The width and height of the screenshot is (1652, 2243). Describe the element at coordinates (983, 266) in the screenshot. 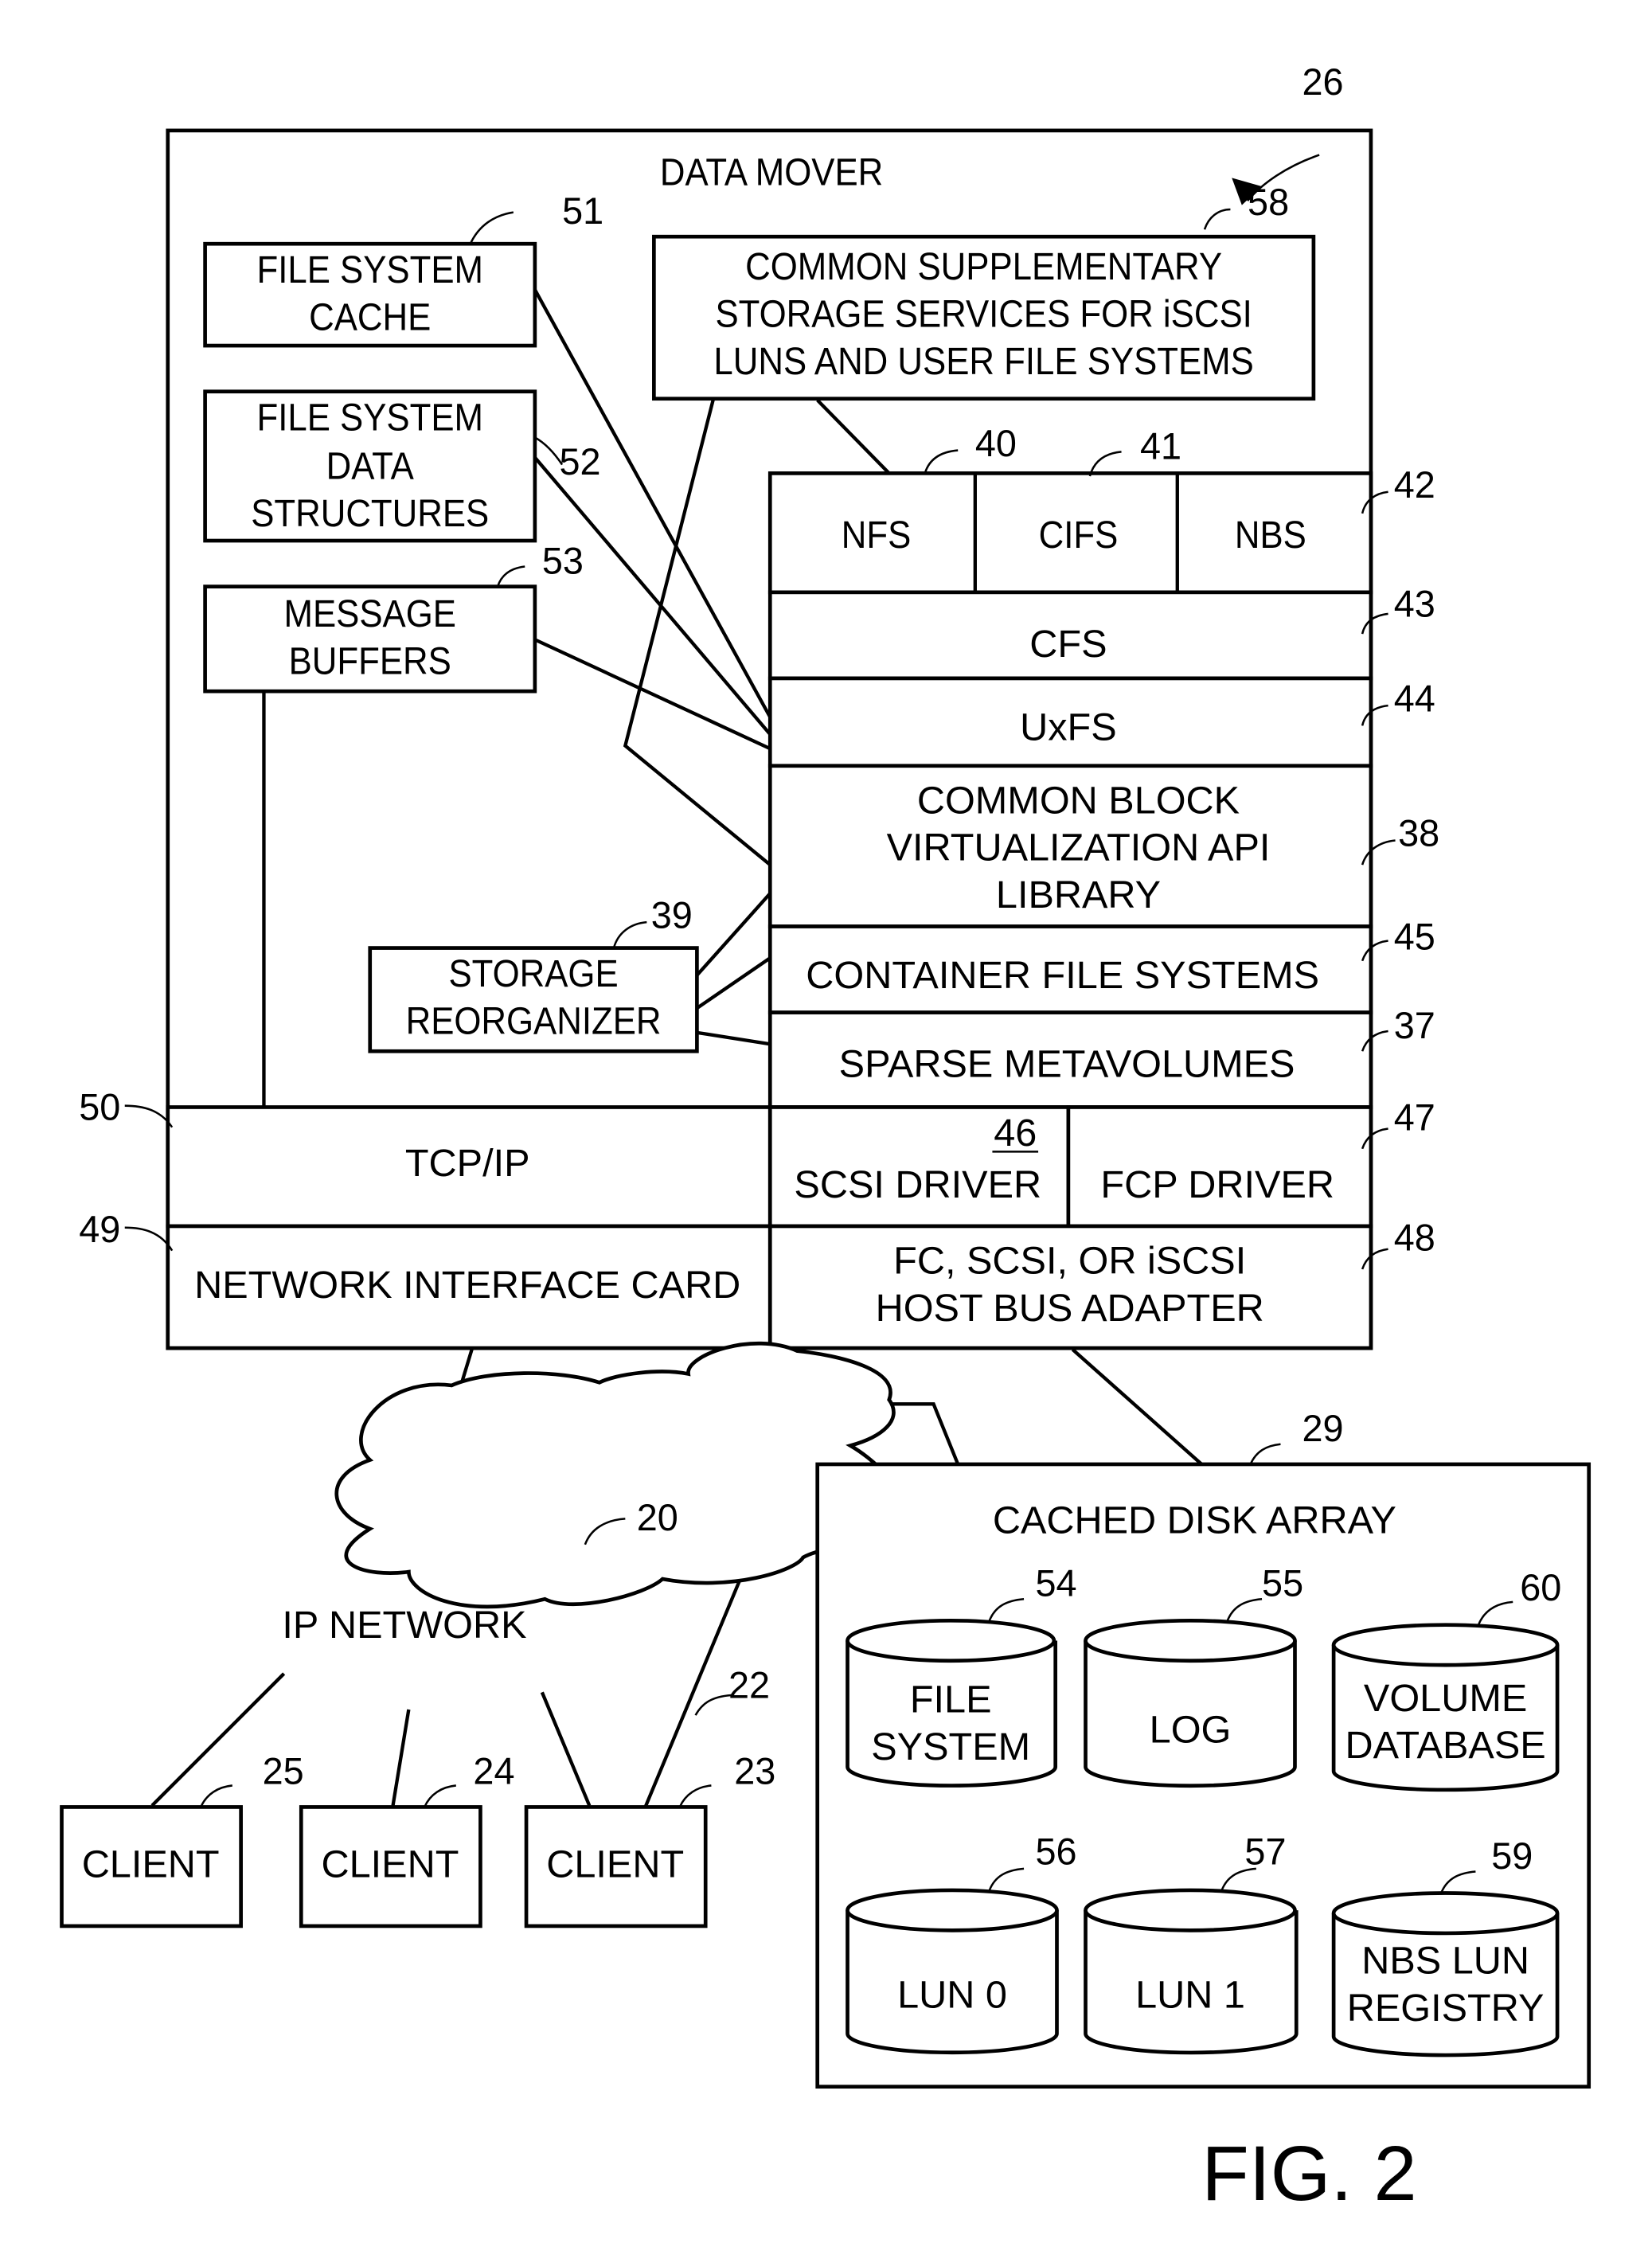

I see `supplementary-services-line-1: COMMON SUPPLEMENTARY` at that location.